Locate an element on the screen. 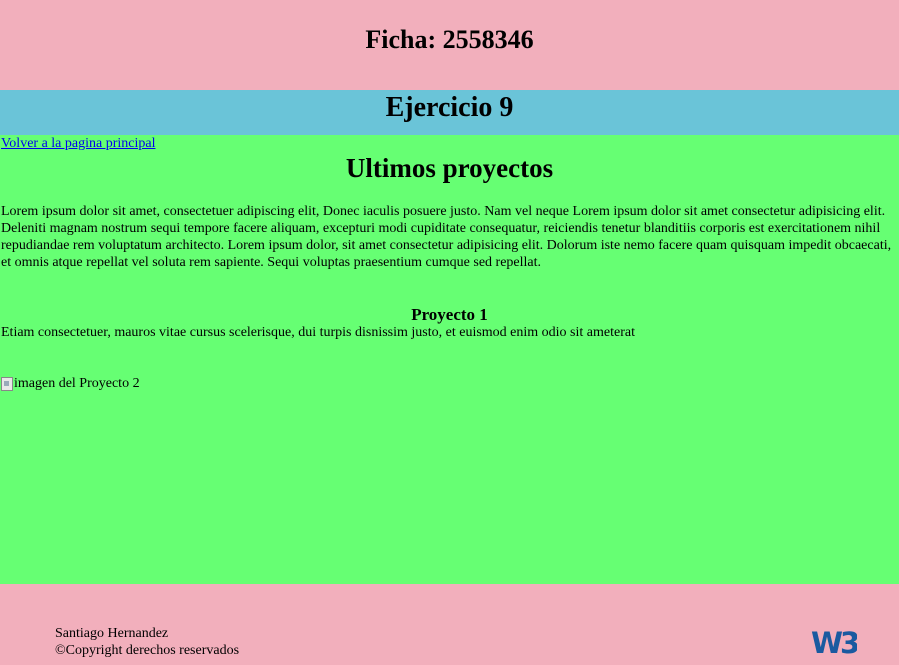  w3c-logo: W3C is located at coordinates (834, 640).